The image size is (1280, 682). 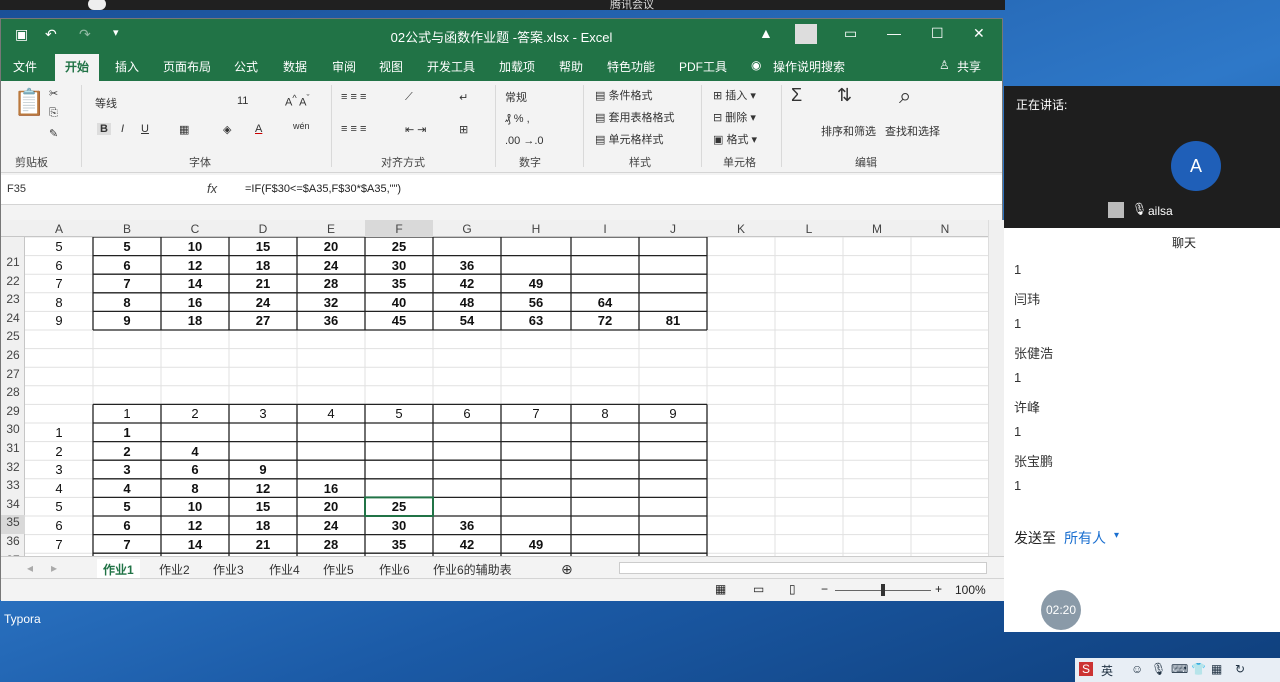 I want to click on cell: 27, so click(x=263, y=320).